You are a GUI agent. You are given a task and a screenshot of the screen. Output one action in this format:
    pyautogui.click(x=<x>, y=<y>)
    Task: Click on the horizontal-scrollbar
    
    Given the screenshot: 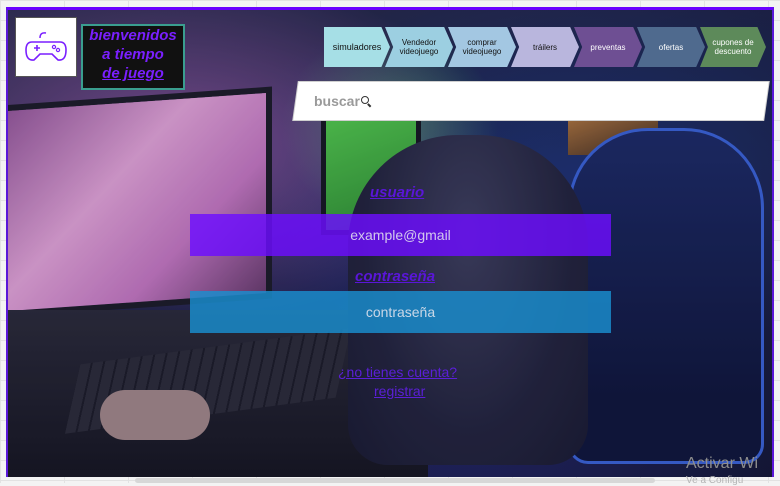 What is the action you would take?
    pyautogui.click(x=395, y=480)
    